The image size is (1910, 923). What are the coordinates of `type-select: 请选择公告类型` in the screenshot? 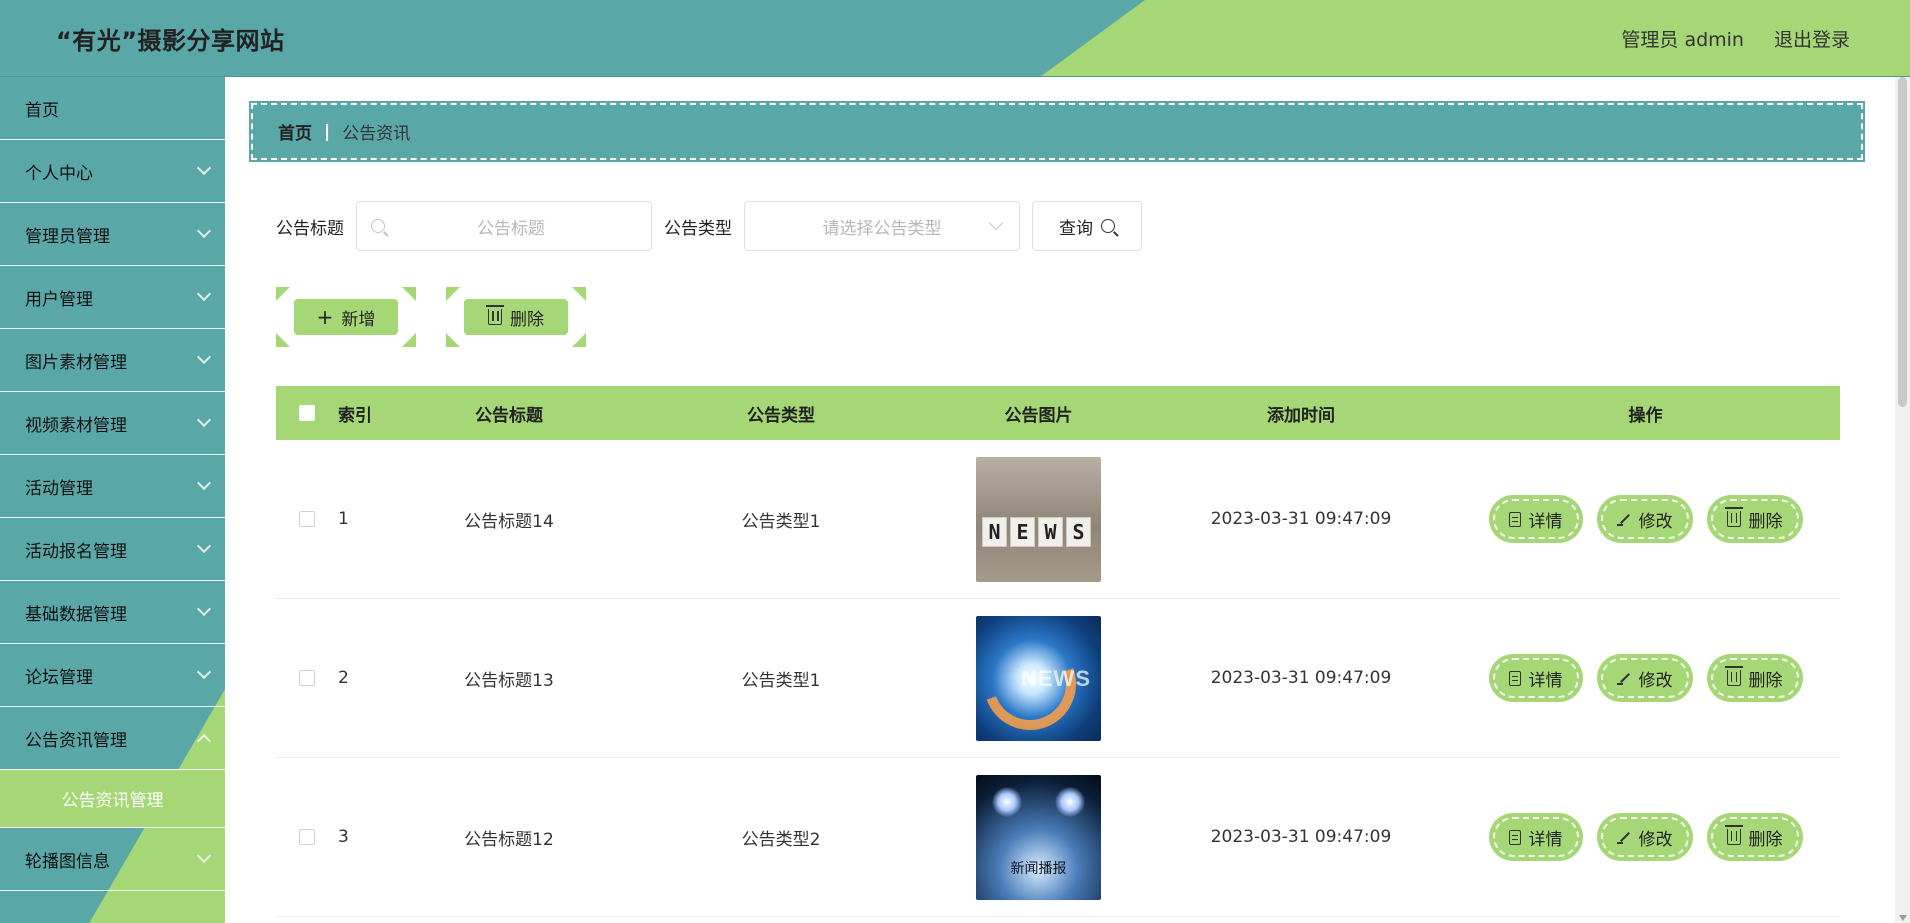 It's located at (882, 226).